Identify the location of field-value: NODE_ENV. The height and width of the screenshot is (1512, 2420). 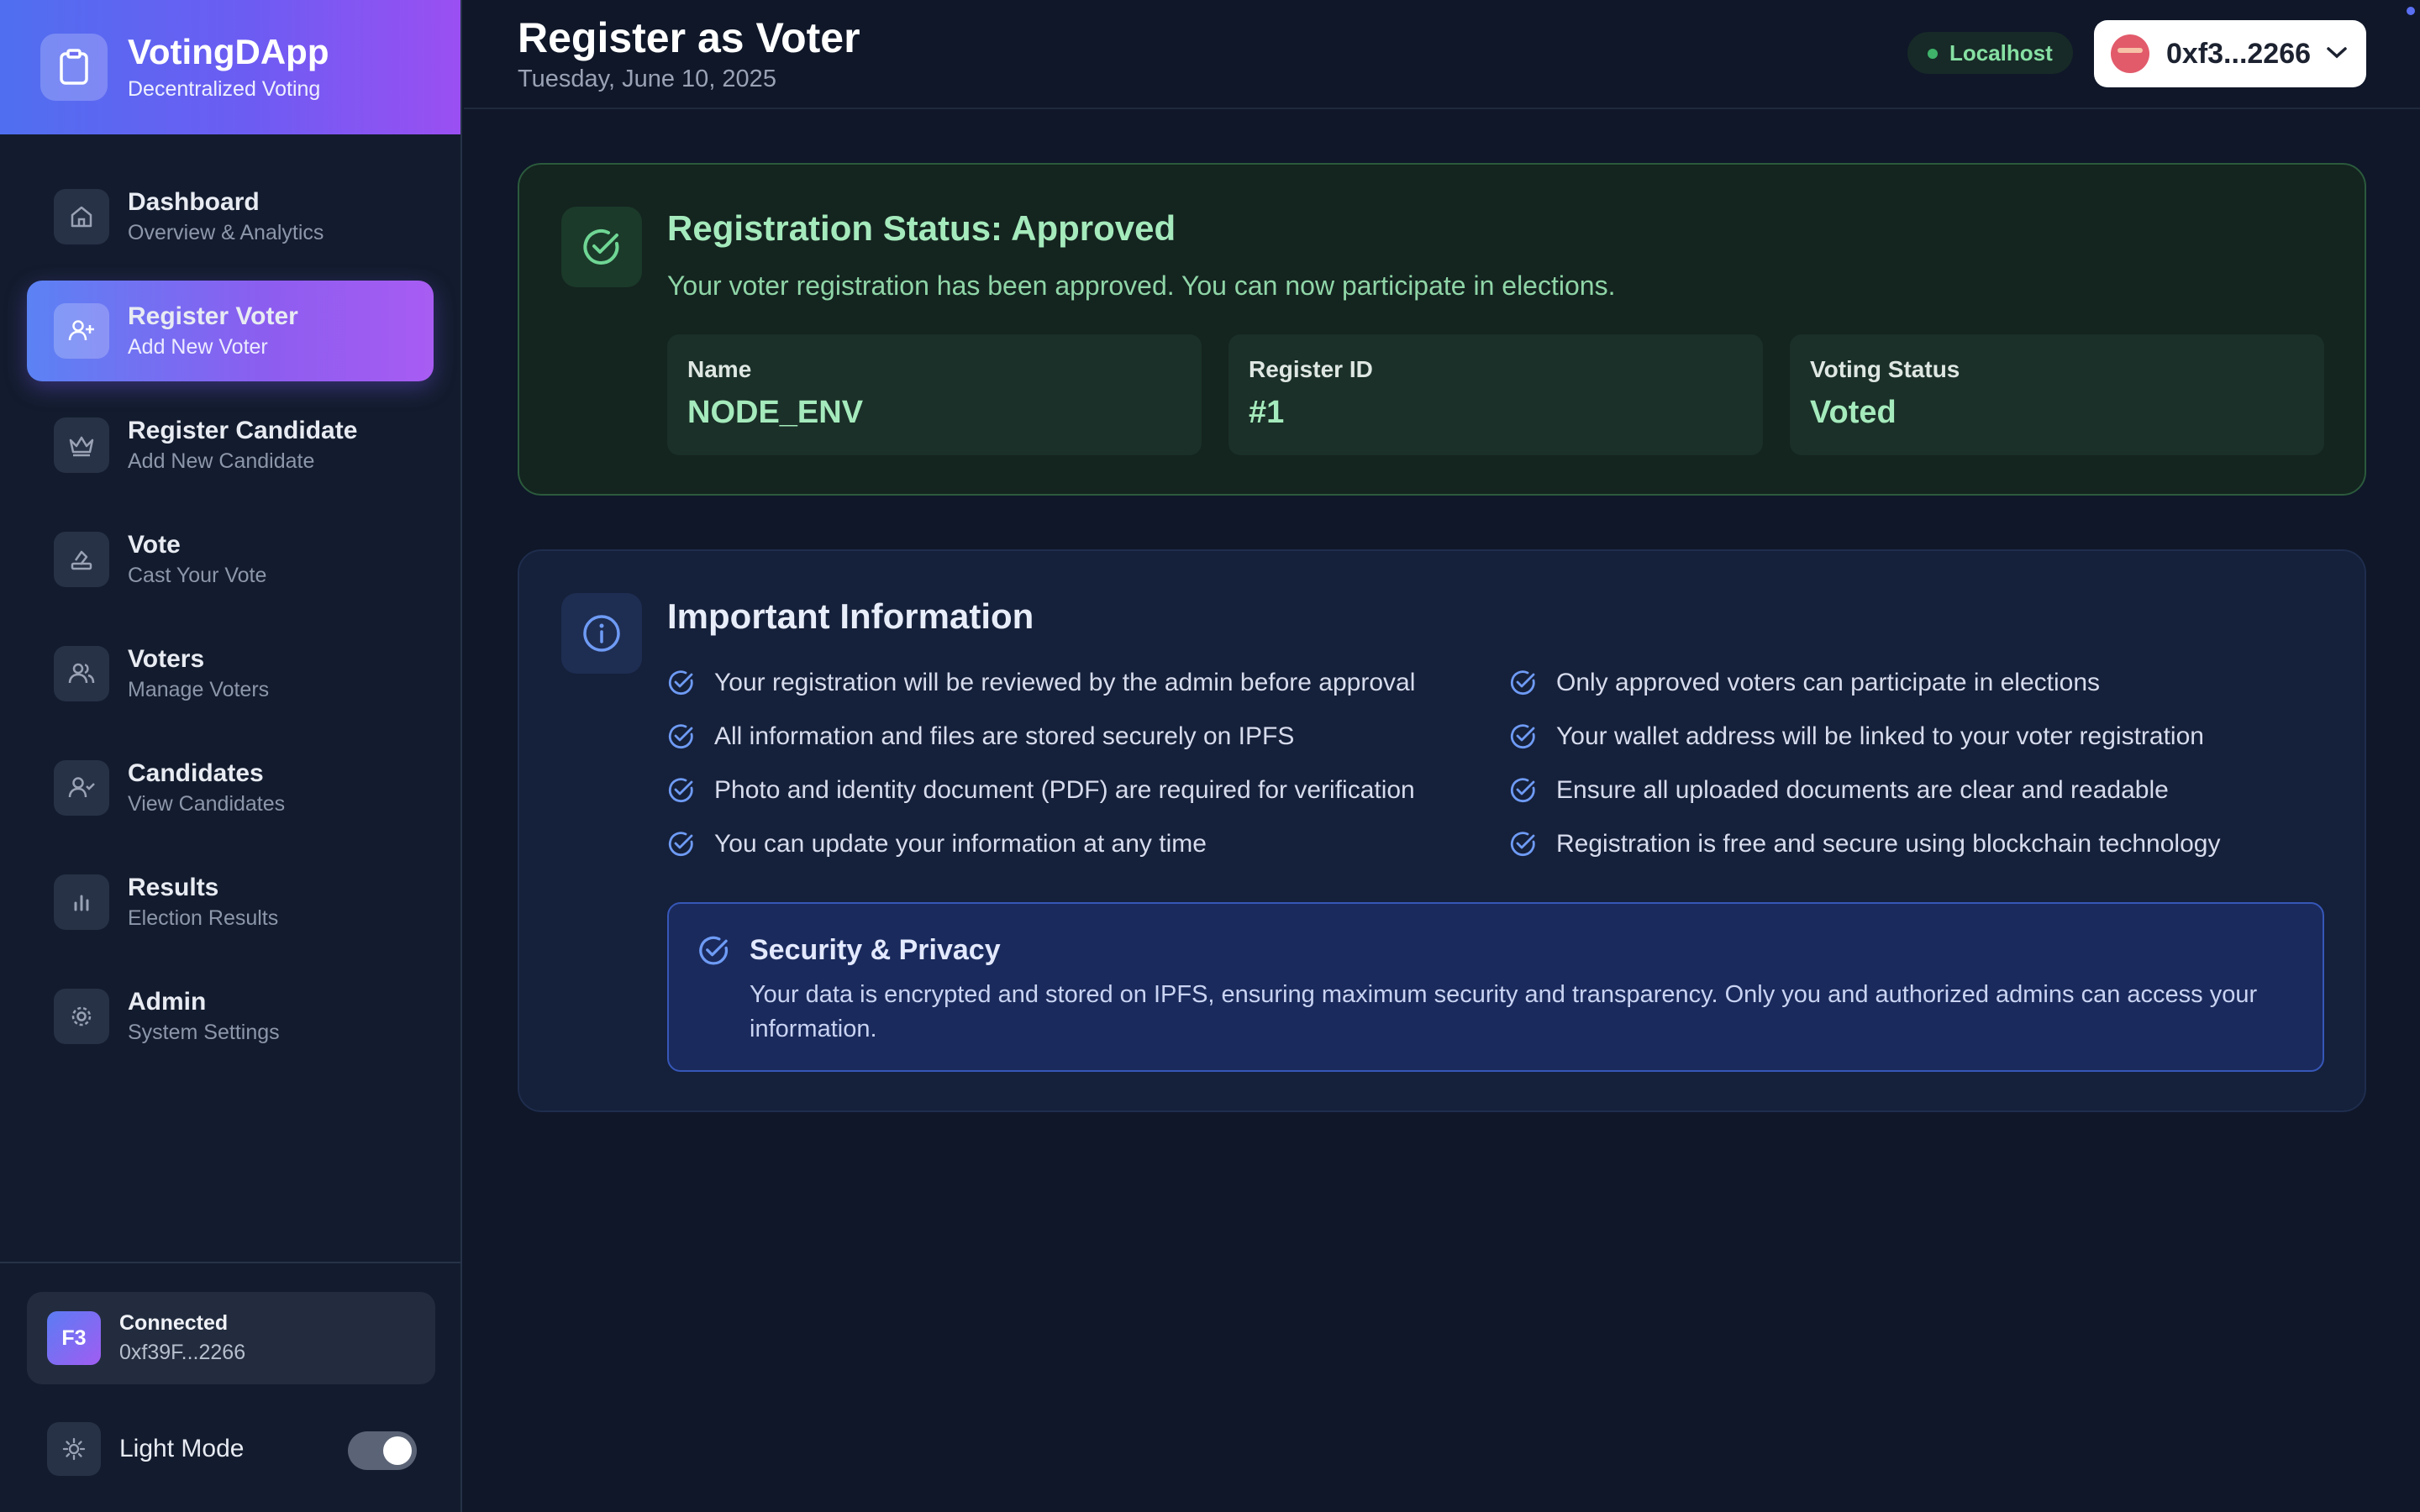
(775, 412).